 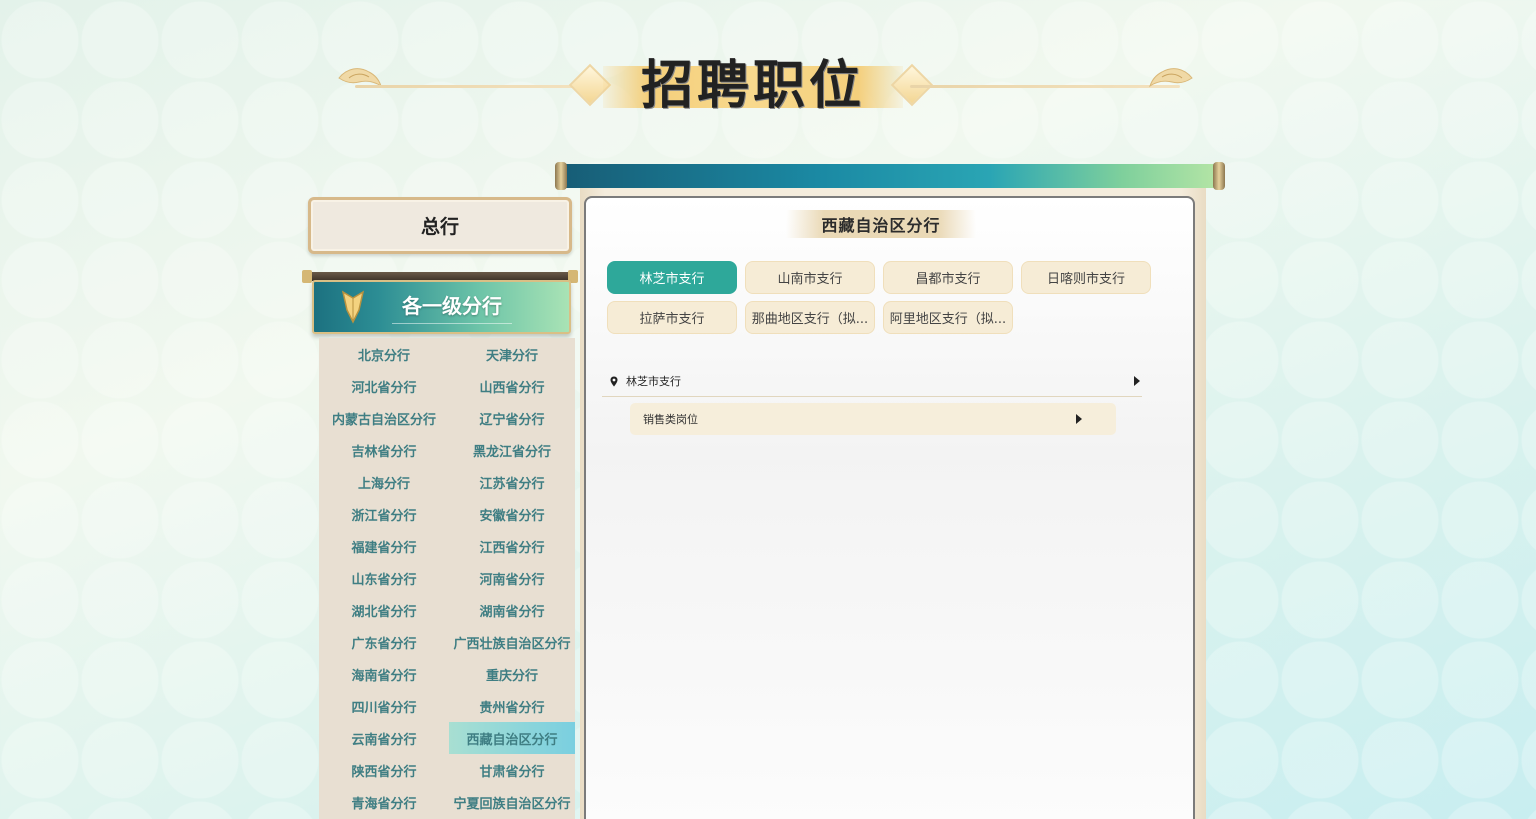 I want to click on branch-item: 宁夏回族自治区分行, so click(x=512, y=802).